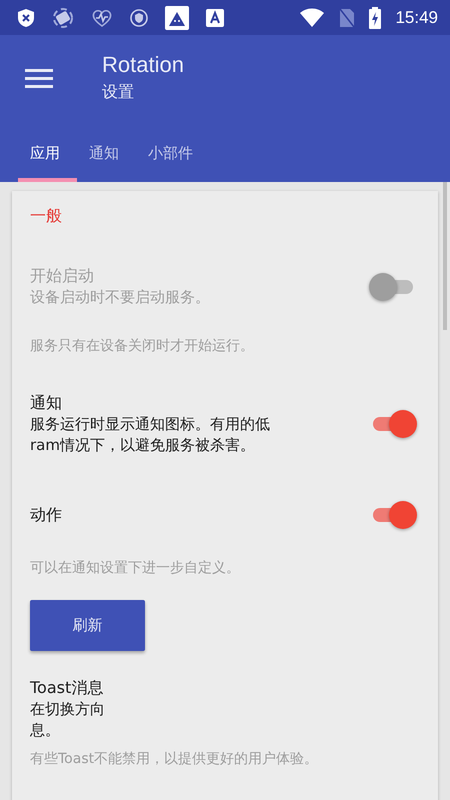 The image size is (450, 800). What do you see at coordinates (142, 346) in the screenshot?
I see `setting-note: 服务只有在设备关闭时才开始运行。` at bounding box center [142, 346].